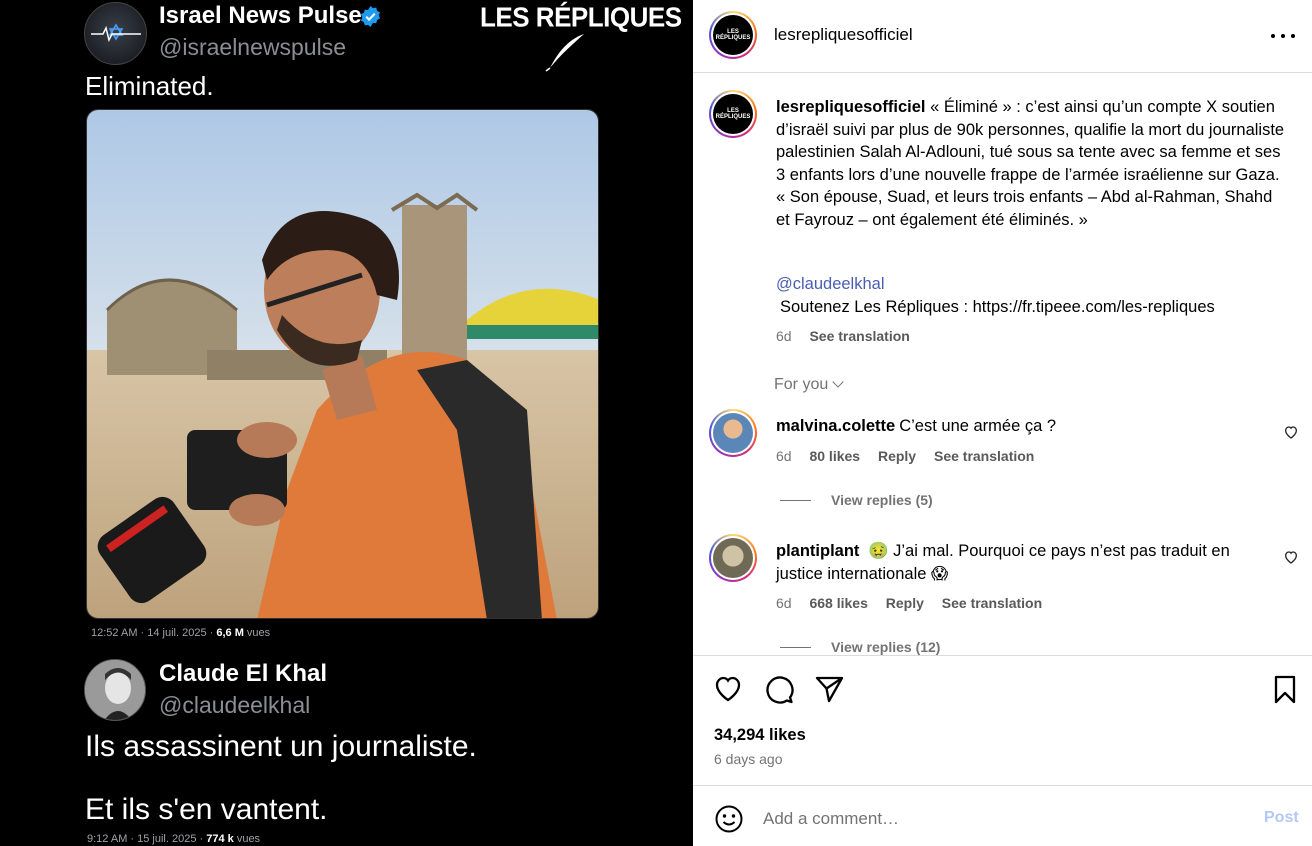 The height and width of the screenshot is (846, 1312). I want to click on tweet2-views-label: vues, so click(247, 839).